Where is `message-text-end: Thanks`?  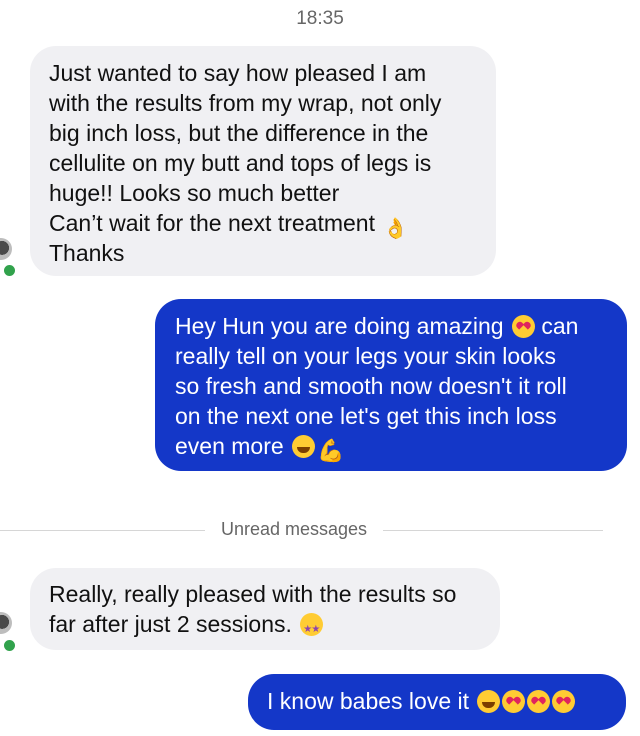
message-text-end: Thanks is located at coordinates (87, 253).